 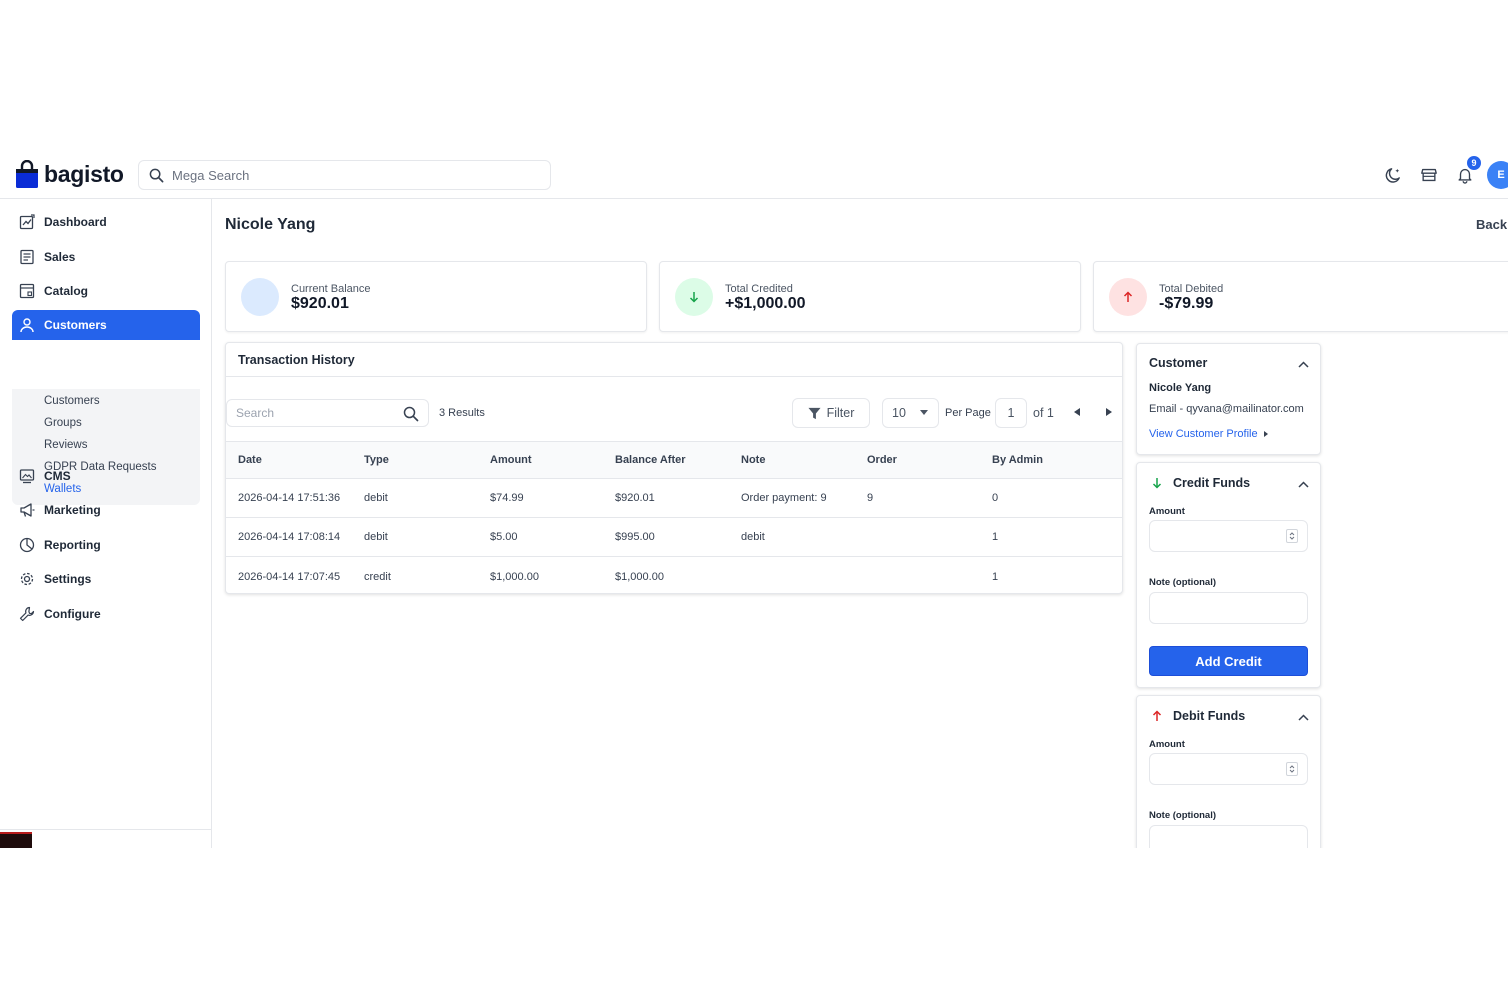 I want to click on debit-note-field, so click(x=1228, y=836).